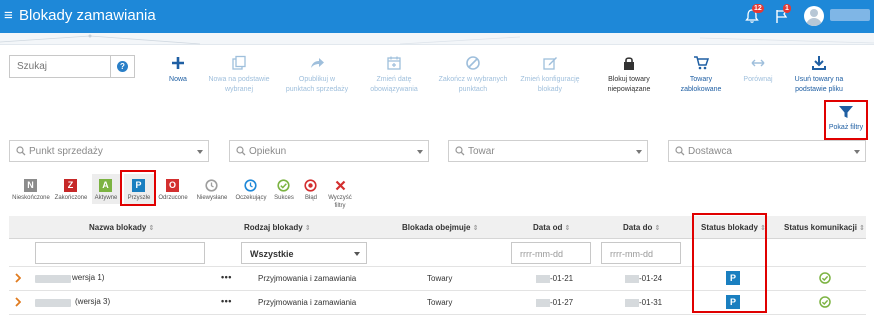 This screenshot has width=874, height=315. I want to click on calendar-icon, so click(394, 63).